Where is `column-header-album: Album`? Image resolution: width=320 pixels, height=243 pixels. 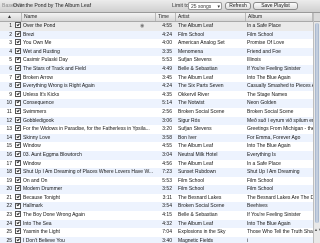
column-header-album: Album is located at coordinates (279, 17).